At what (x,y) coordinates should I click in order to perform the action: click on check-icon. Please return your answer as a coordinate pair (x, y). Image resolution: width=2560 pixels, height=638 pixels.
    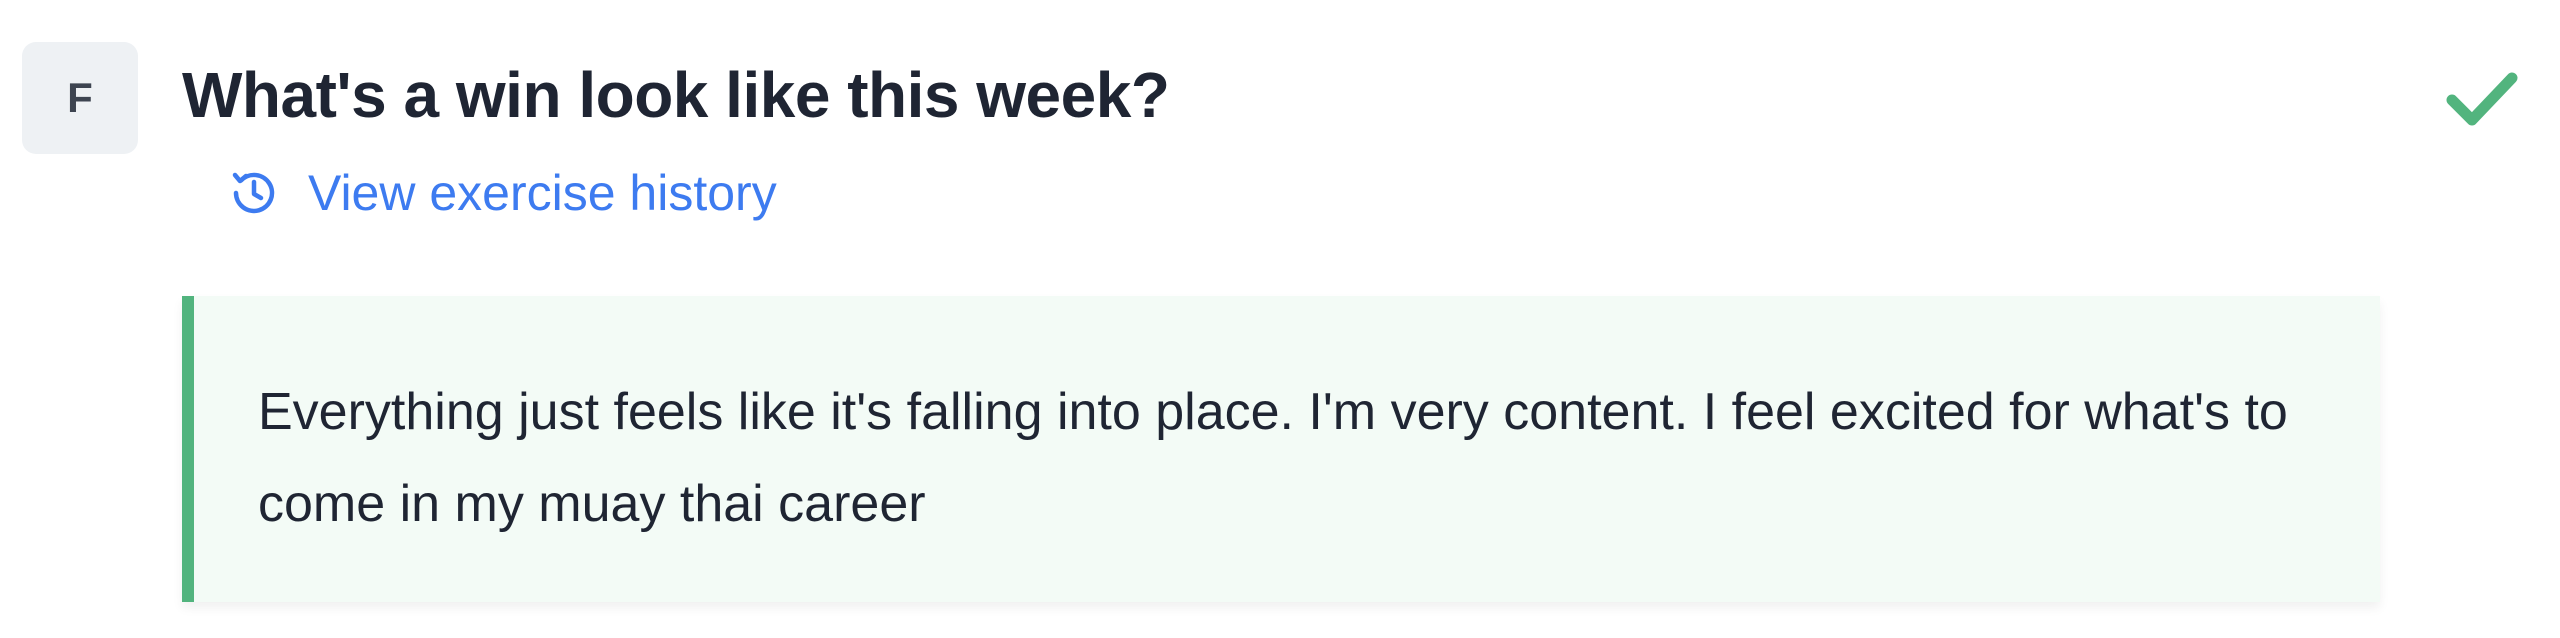
    Looking at the image, I should click on (2482, 99).